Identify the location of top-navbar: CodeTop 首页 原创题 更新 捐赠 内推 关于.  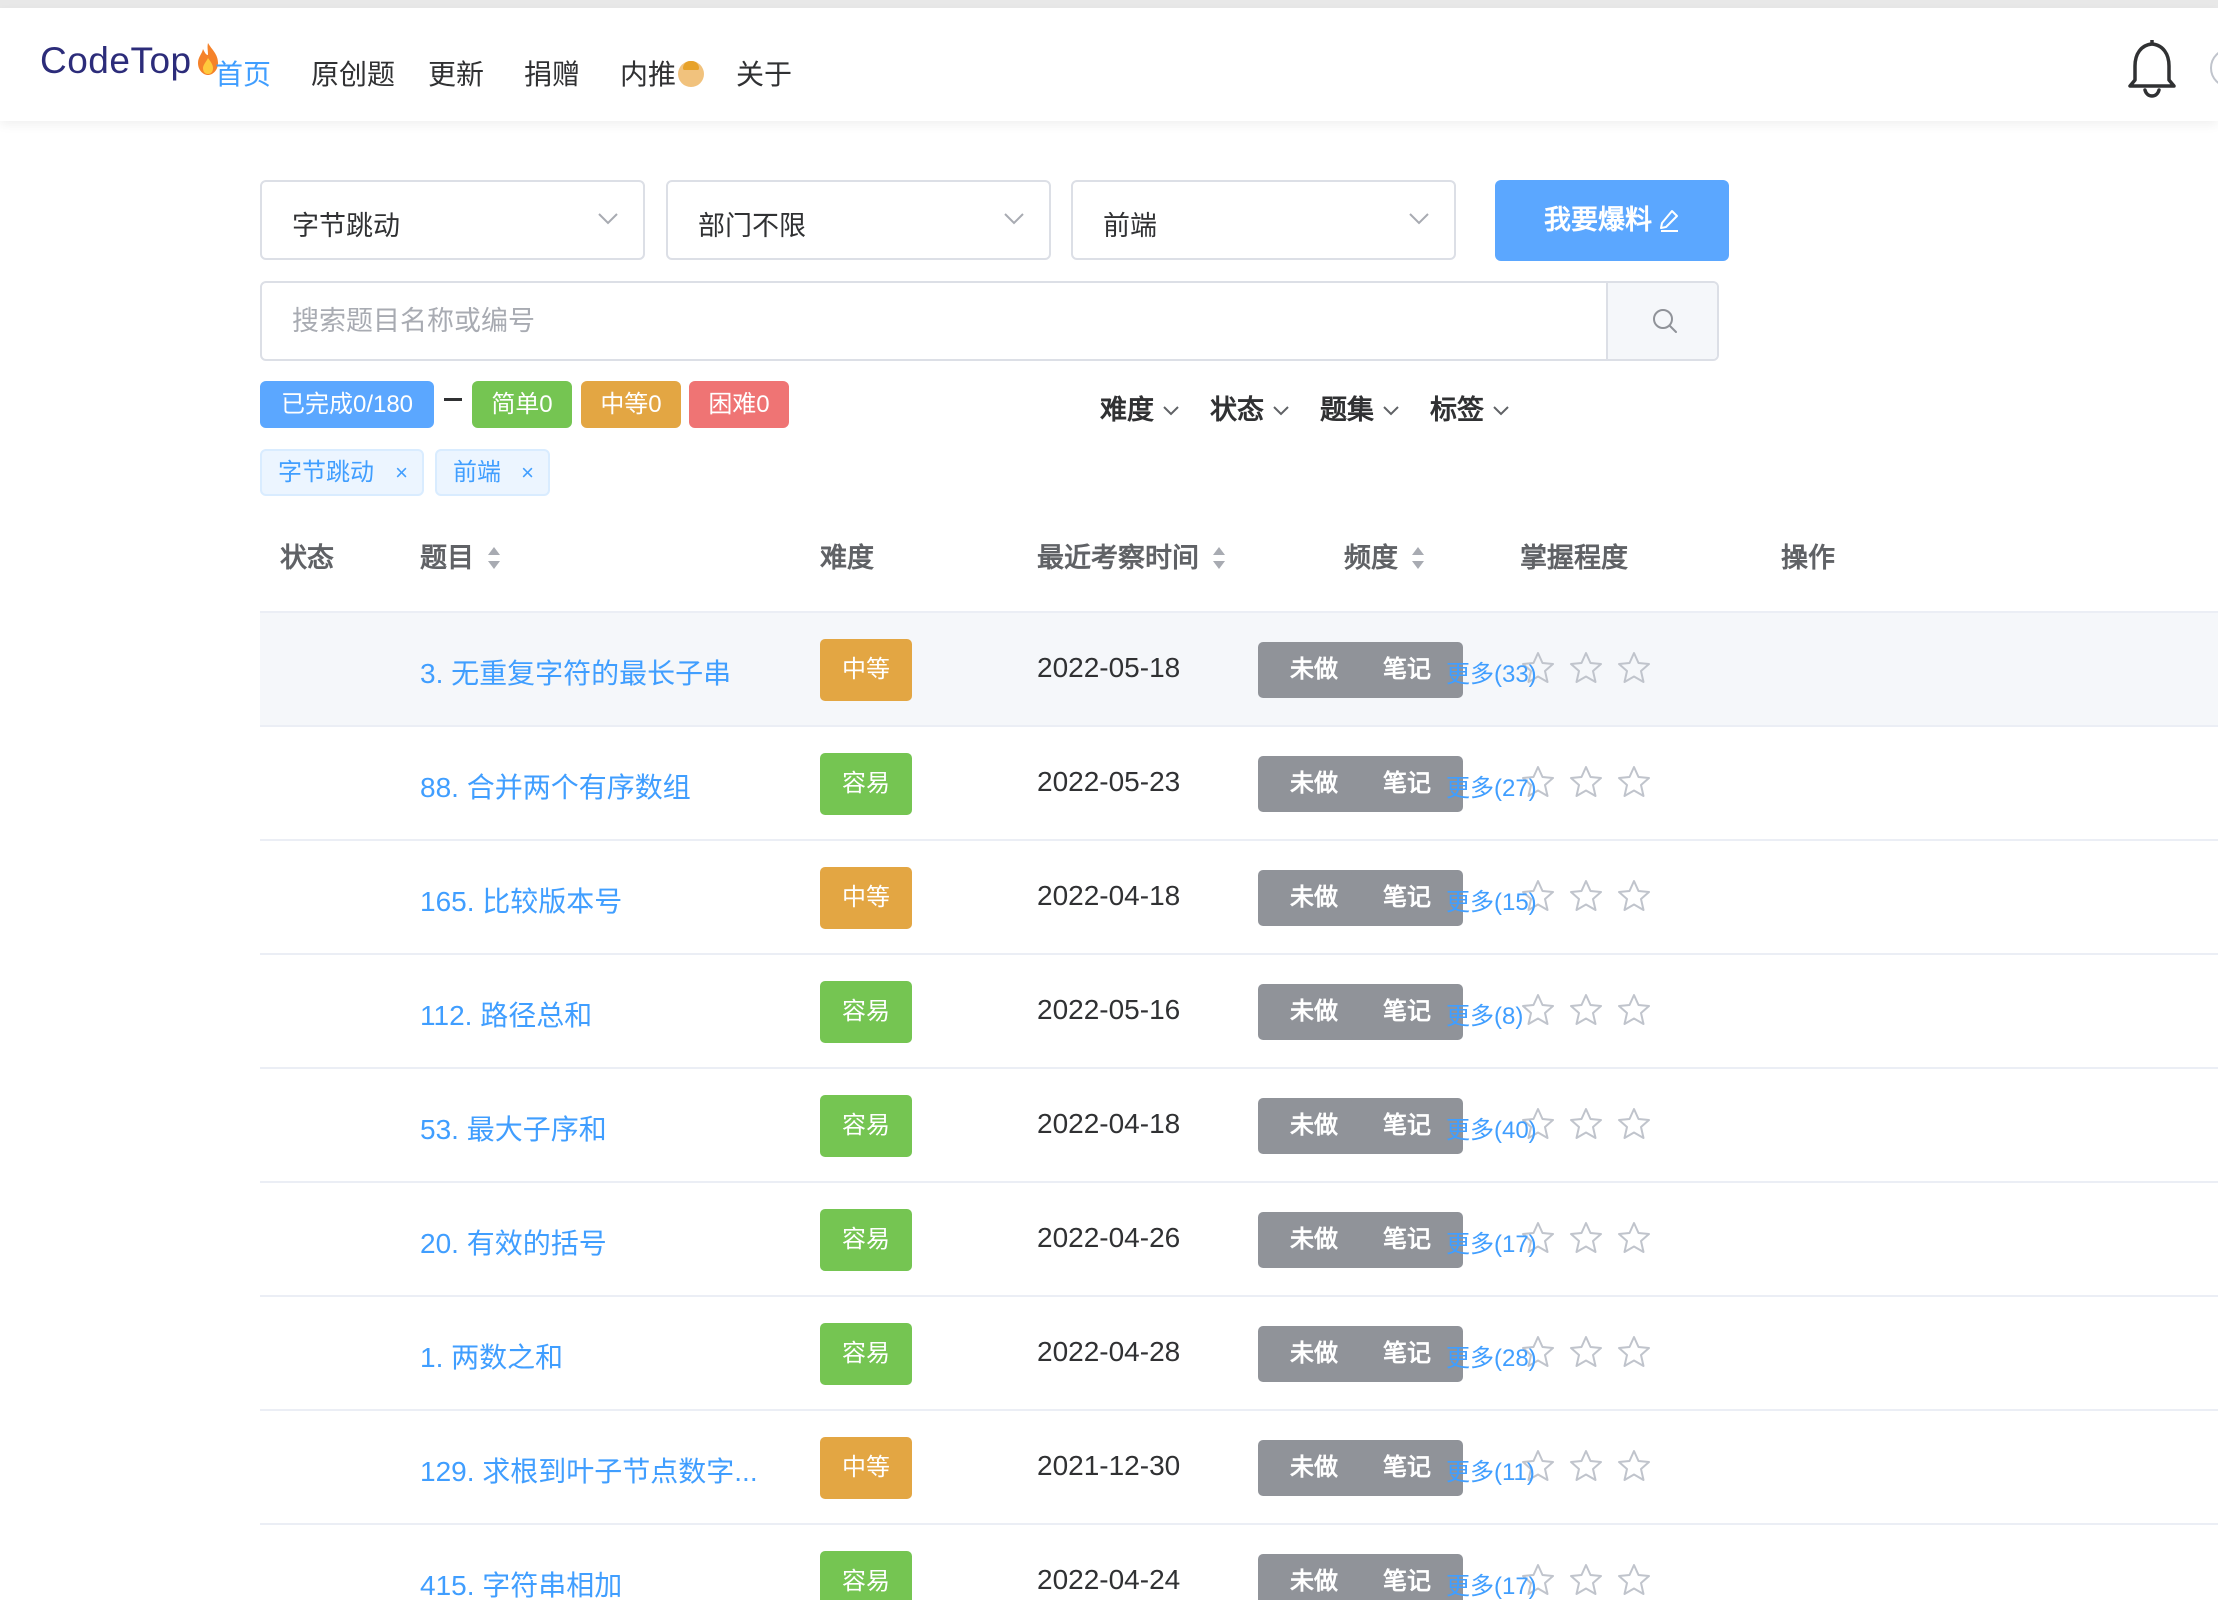
(1109, 64).